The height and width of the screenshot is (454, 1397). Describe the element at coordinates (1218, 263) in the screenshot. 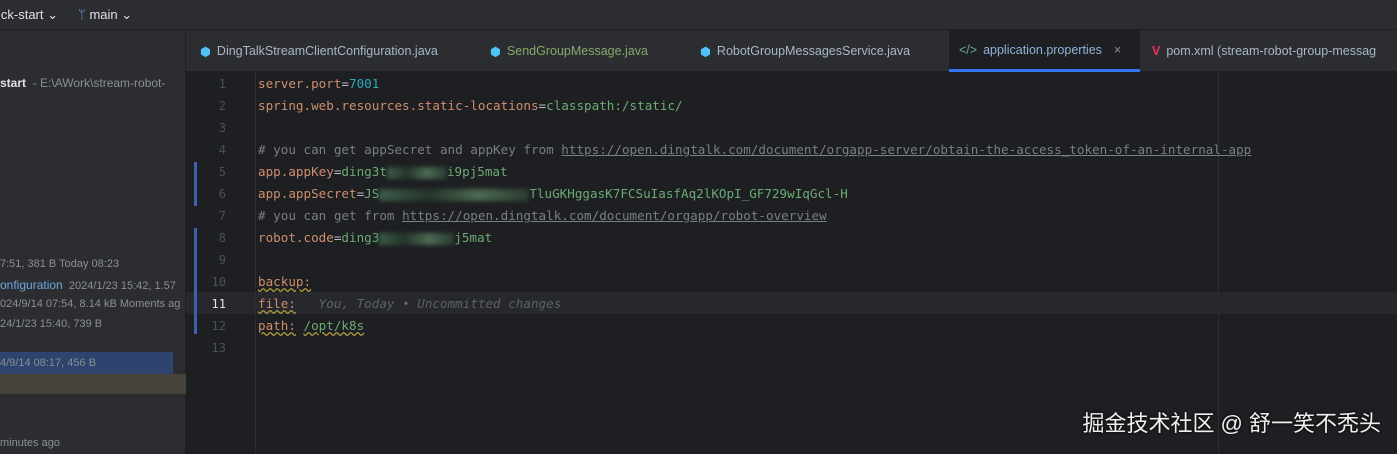

I see `right-margin-guide` at that location.